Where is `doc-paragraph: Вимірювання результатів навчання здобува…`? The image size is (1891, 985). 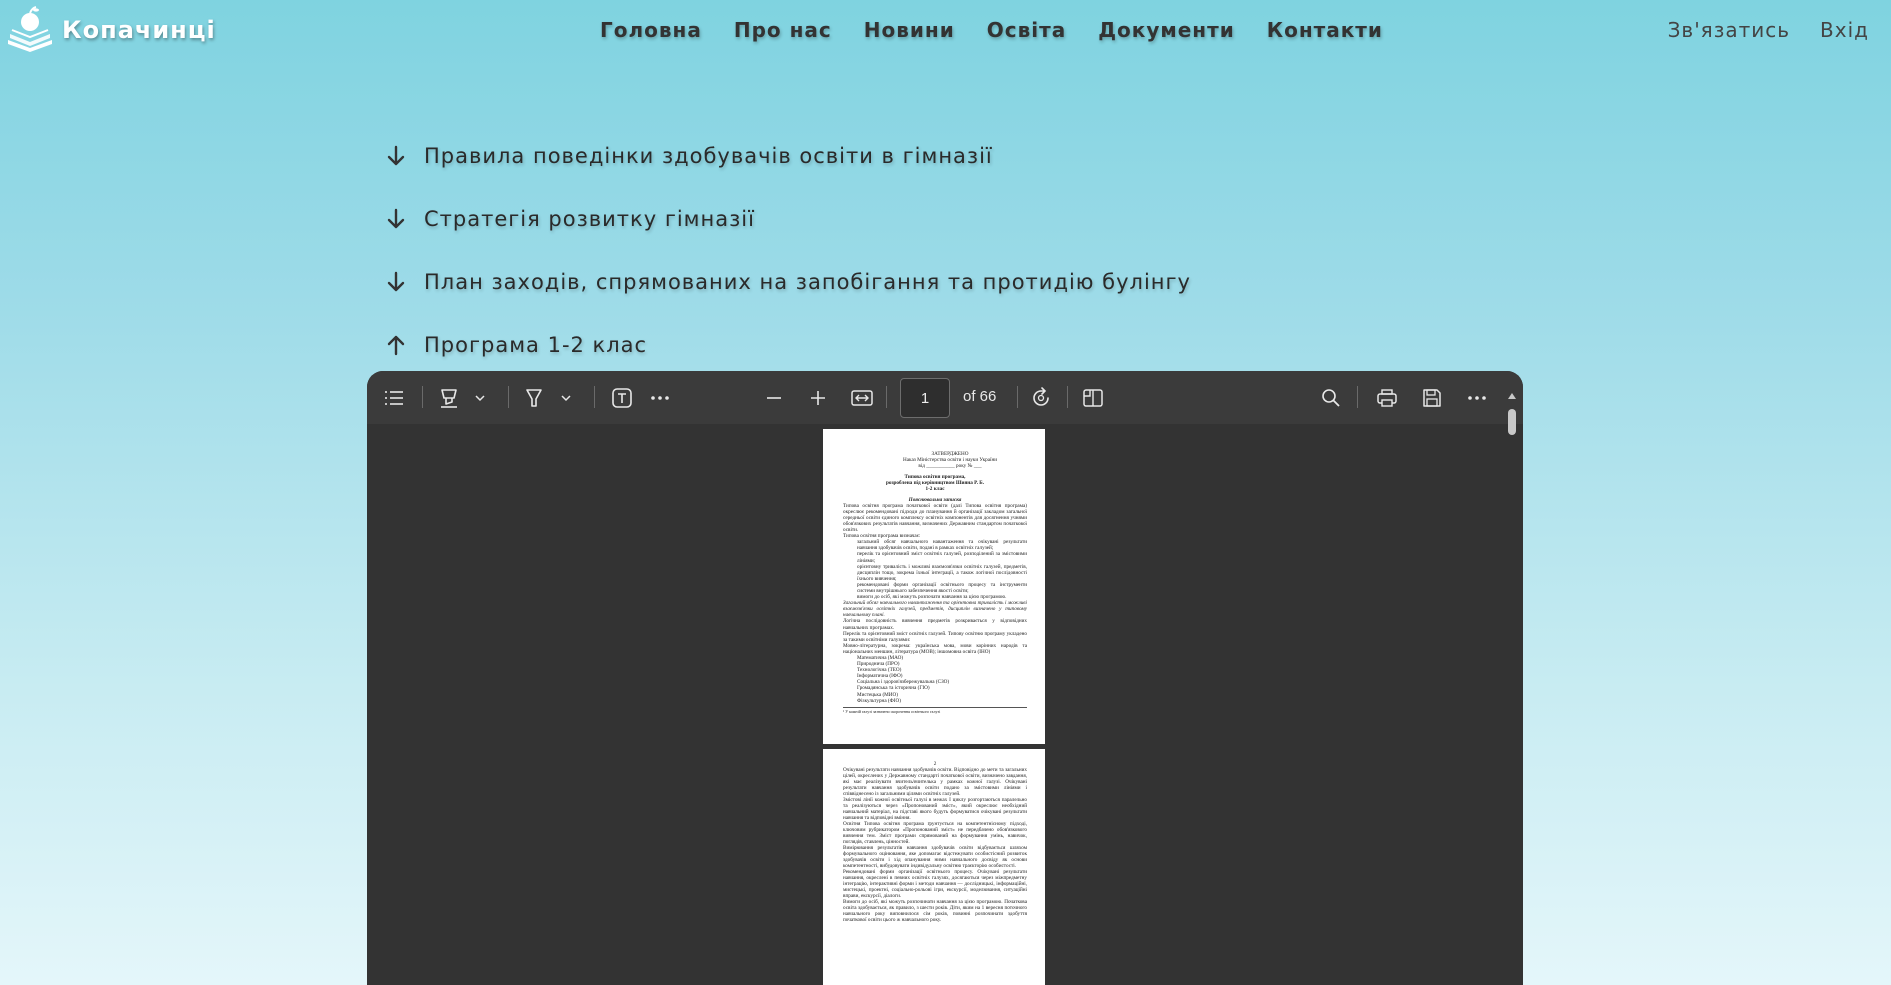
doc-paragraph: Вимірювання результатів навчання здобува… is located at coordinates (935, 857).